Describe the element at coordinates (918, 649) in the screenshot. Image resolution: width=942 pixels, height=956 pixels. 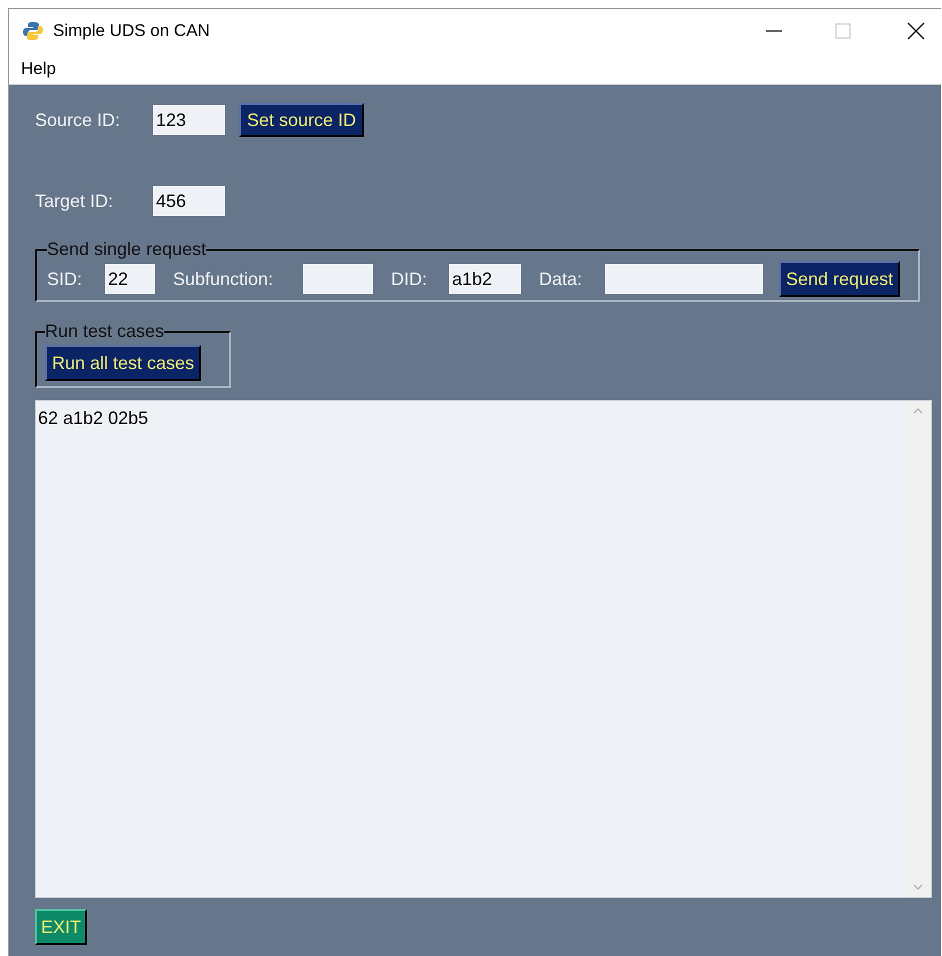
I see `scrollbar` at that location.